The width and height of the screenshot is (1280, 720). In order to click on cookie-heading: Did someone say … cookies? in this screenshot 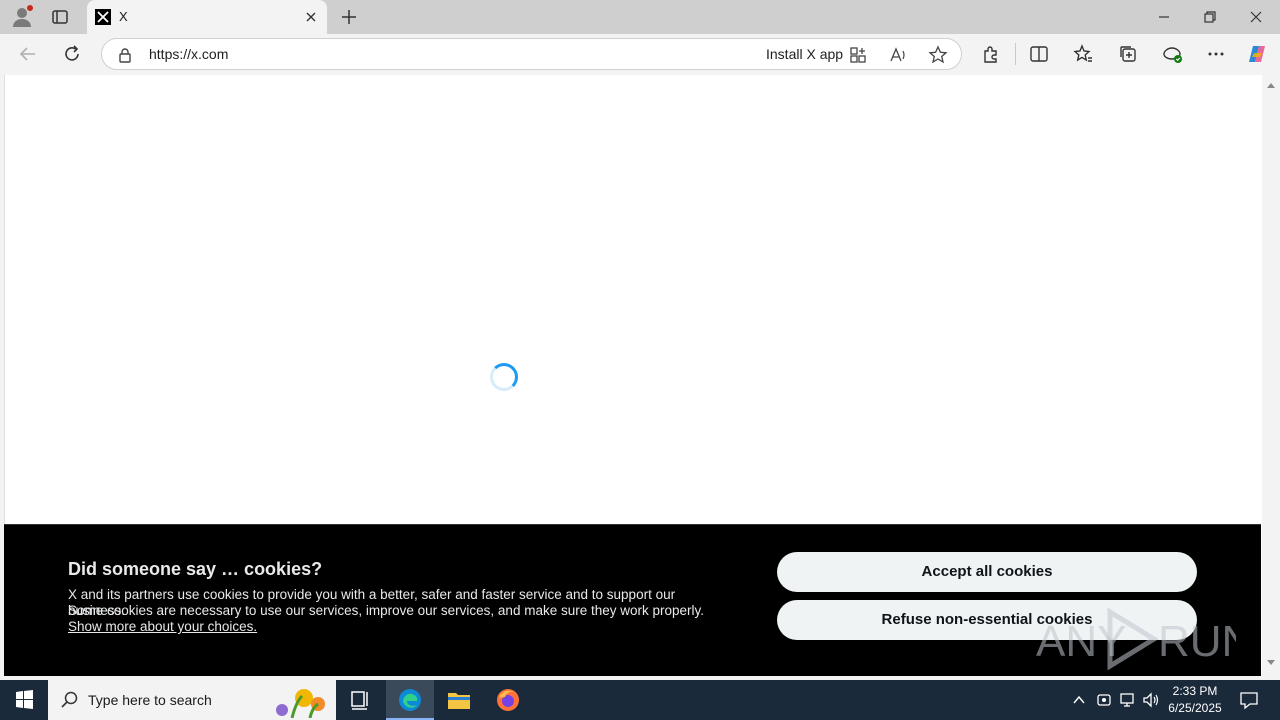, I will do `click(195, 569)`.